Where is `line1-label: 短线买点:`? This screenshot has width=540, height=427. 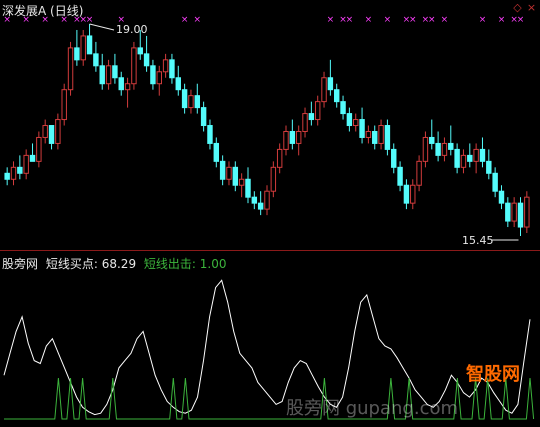 line1-label: 短线买点: is located at coordinates (71, 264).